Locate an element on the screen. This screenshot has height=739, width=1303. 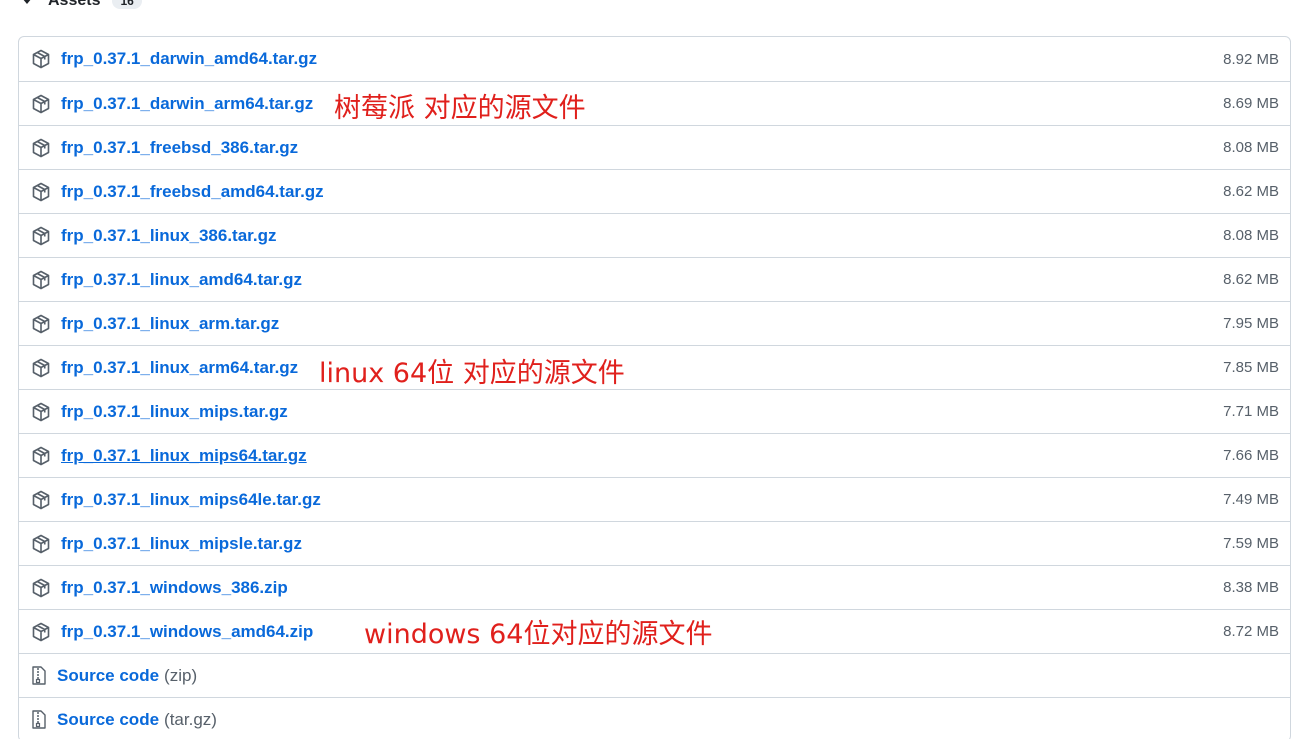
caret-down-icon is located at coordinates (27, 2).